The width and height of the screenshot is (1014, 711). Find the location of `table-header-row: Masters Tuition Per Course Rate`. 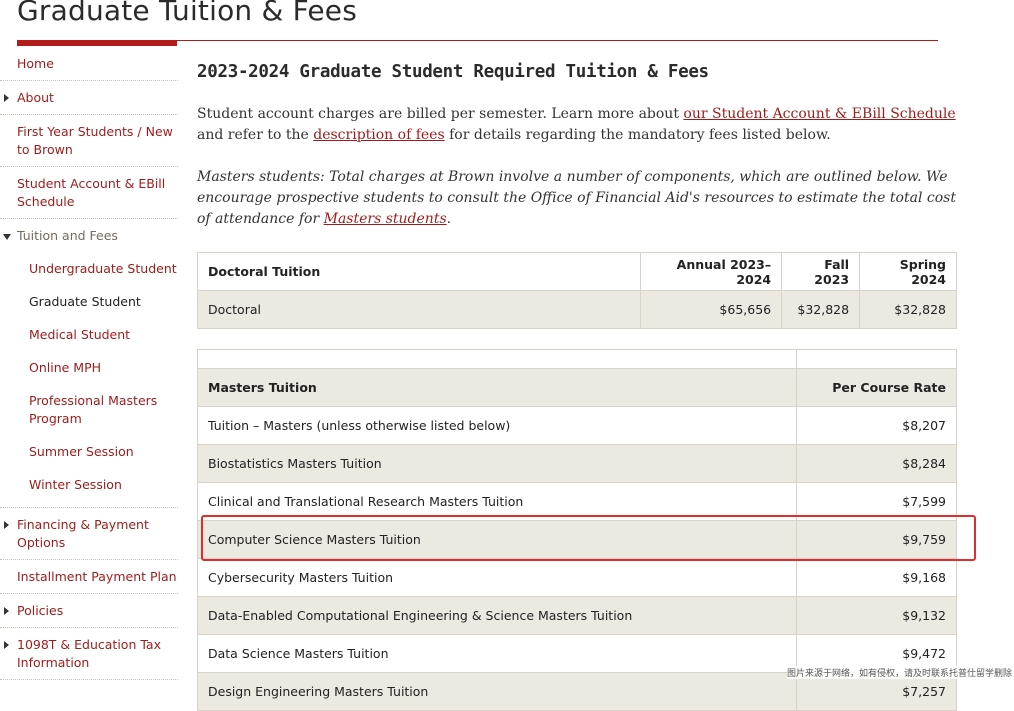

table-header-row: Masters Tuition Per Course Rate is located at coordinates (577, 387).